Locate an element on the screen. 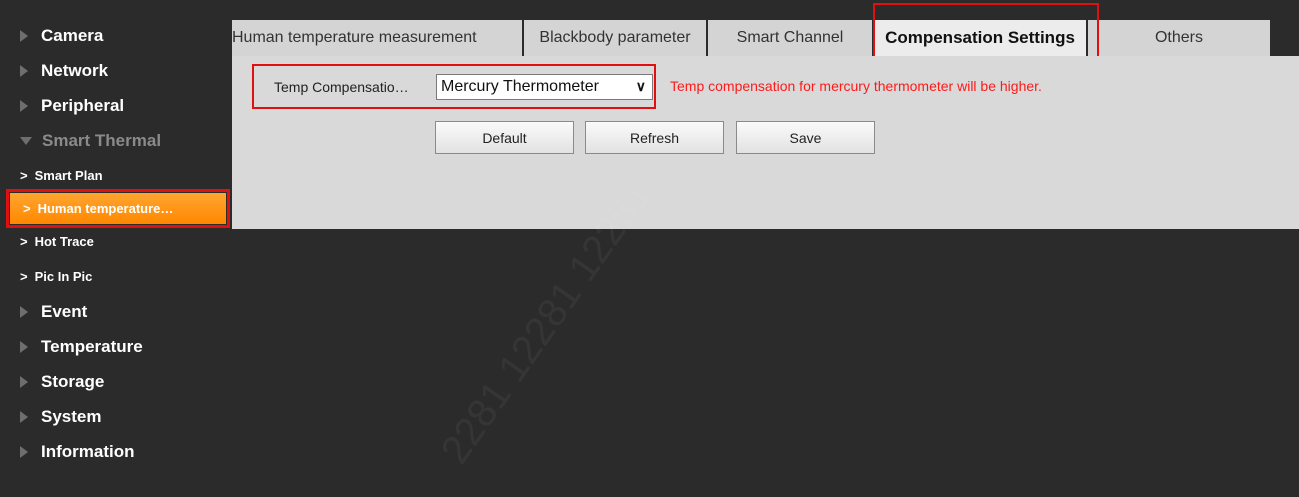  refresh-button: Refresh is located at coordinates (654, 137).